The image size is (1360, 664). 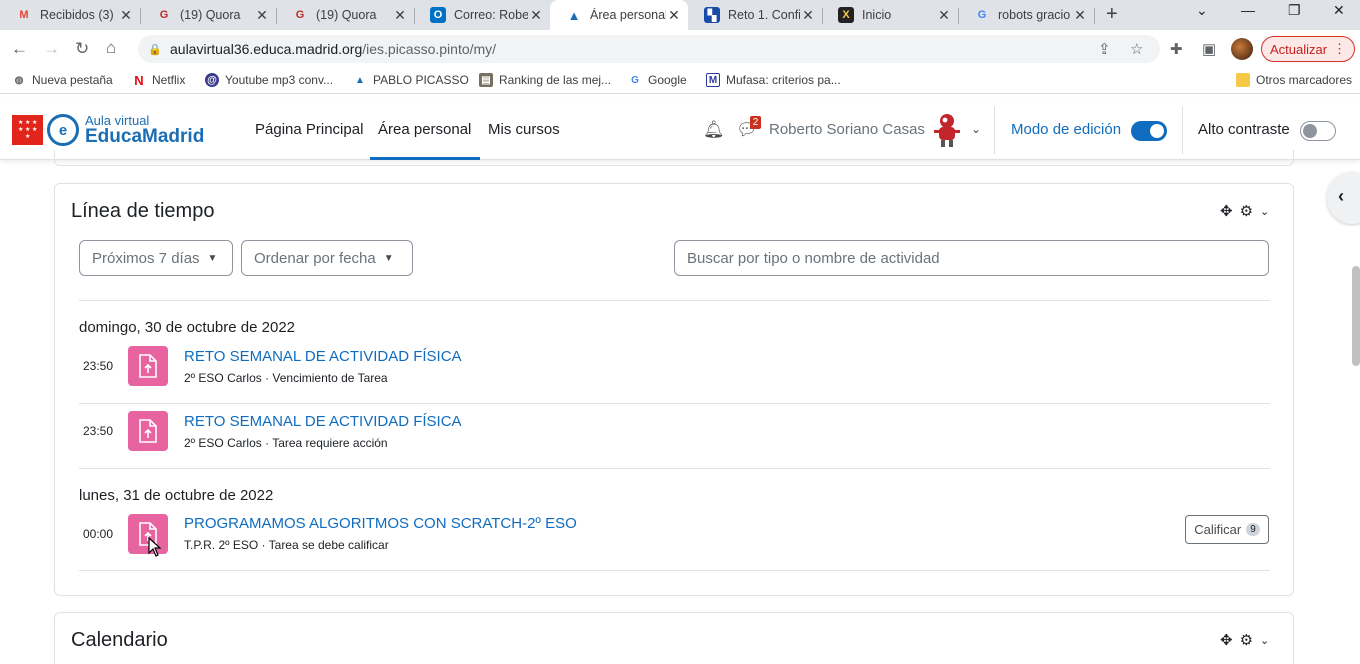 What do you see at coordinates (713, 80) in the screenshot?
I see `mufasa-icon: M` at bounding box center [713, 80].